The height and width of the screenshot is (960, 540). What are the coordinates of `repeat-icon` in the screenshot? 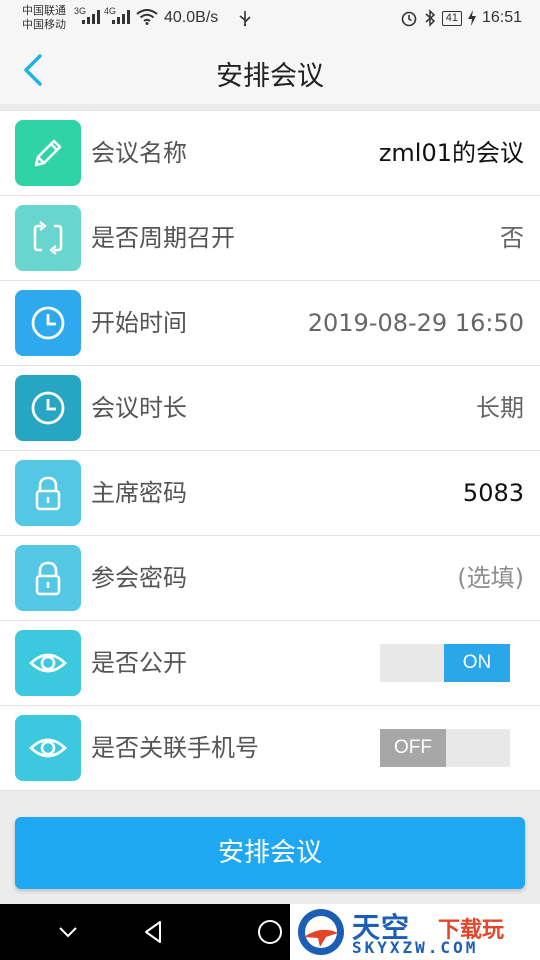 It's located at (48, 238).